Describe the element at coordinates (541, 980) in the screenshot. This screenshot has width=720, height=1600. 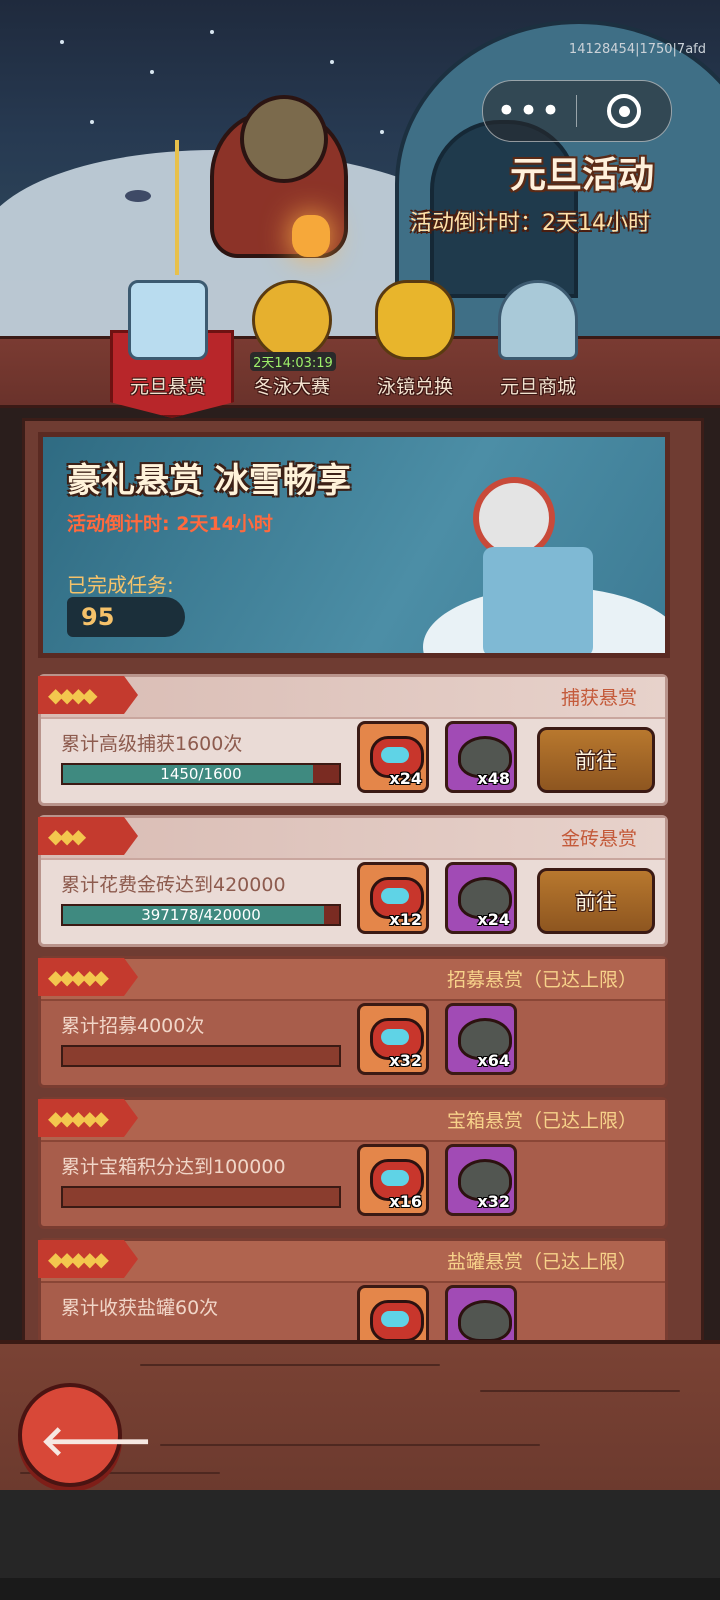
I see `task-category: 招募悬赏（已达上限）` at that location.